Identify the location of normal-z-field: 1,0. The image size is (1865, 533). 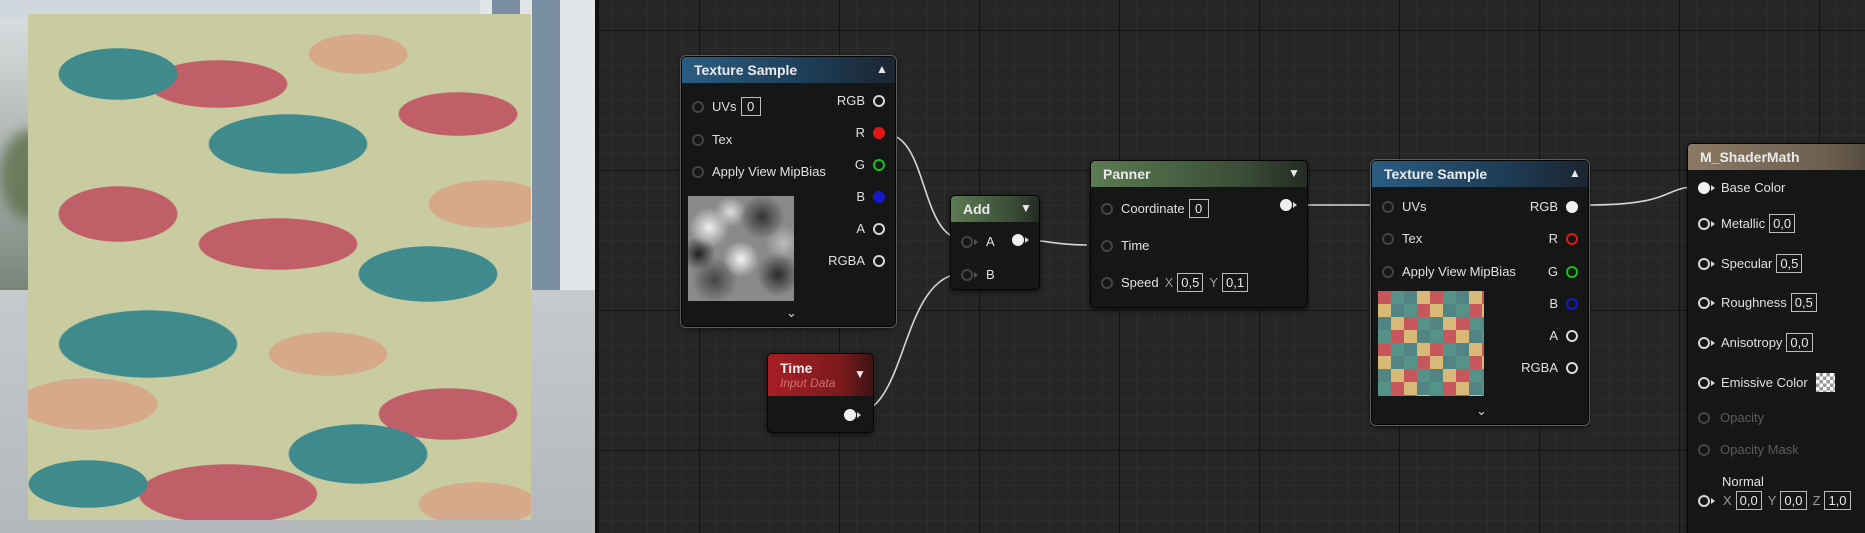
(1837, 500).